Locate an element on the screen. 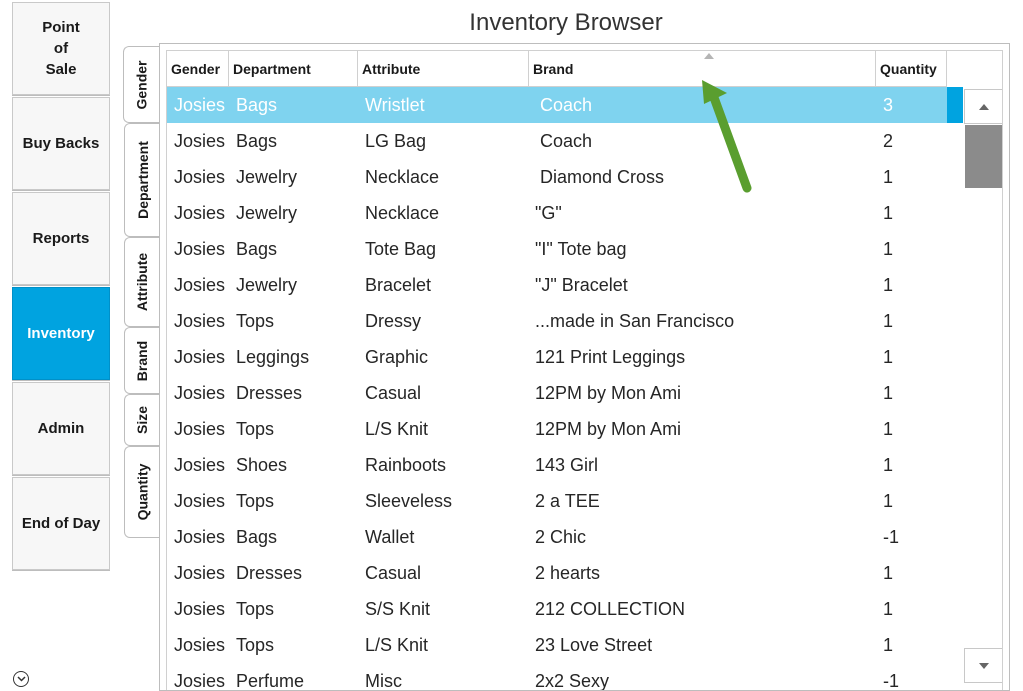  tab-label: Size is located at coordinates (142, 420).